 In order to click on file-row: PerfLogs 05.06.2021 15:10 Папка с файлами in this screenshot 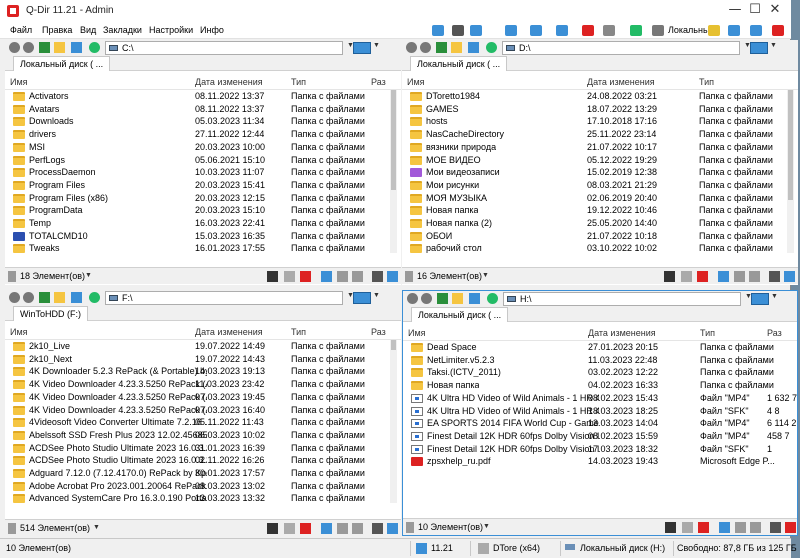, I will do `click(203, 160)`.